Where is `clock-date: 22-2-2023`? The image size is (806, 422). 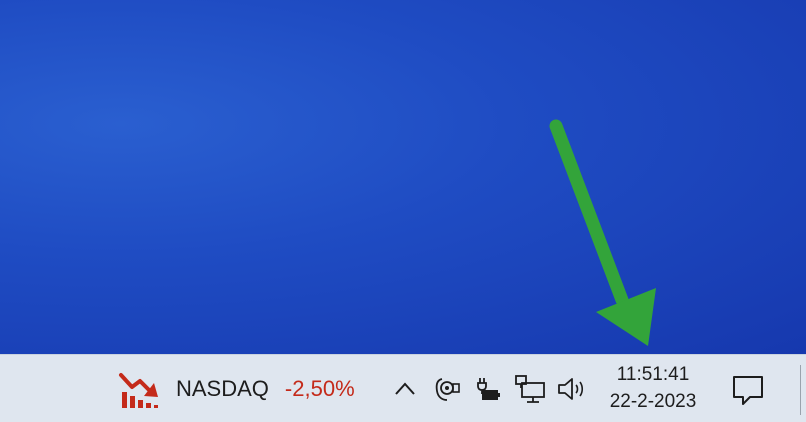
clock-date: 22-2-2023 is located at coordinates (653, 401).